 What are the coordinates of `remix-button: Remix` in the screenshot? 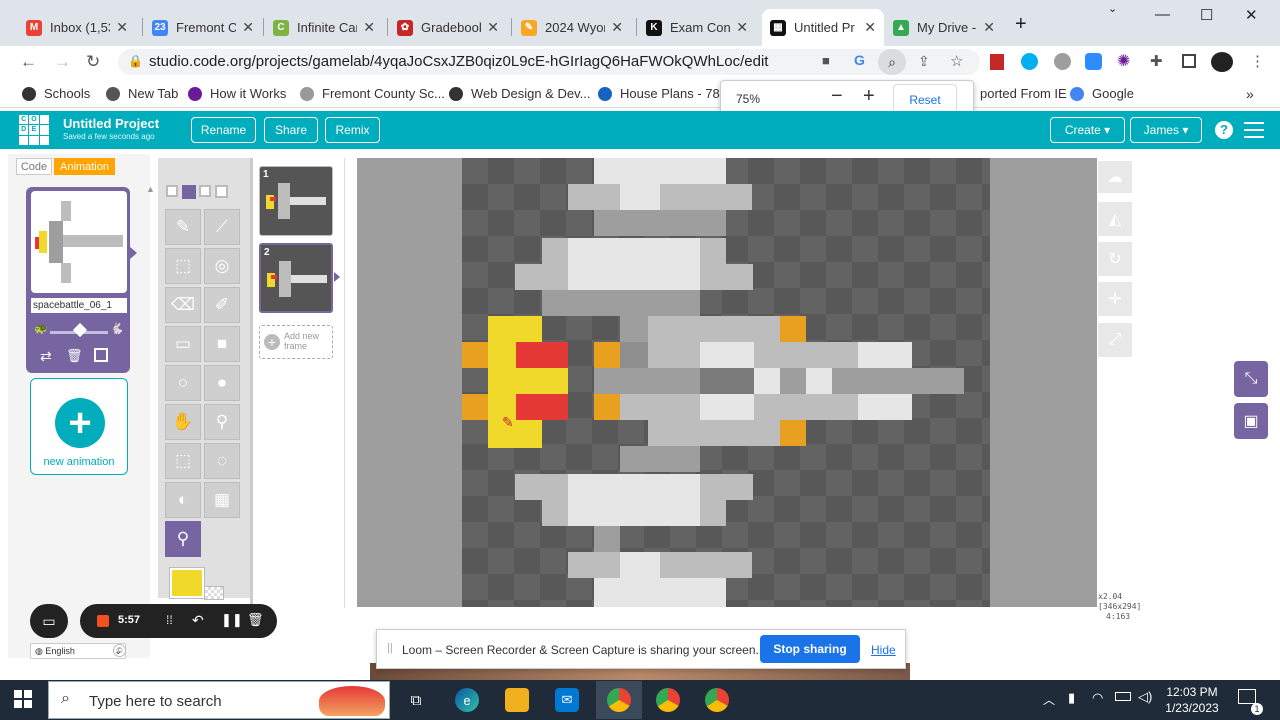 It's located at (352, 130).